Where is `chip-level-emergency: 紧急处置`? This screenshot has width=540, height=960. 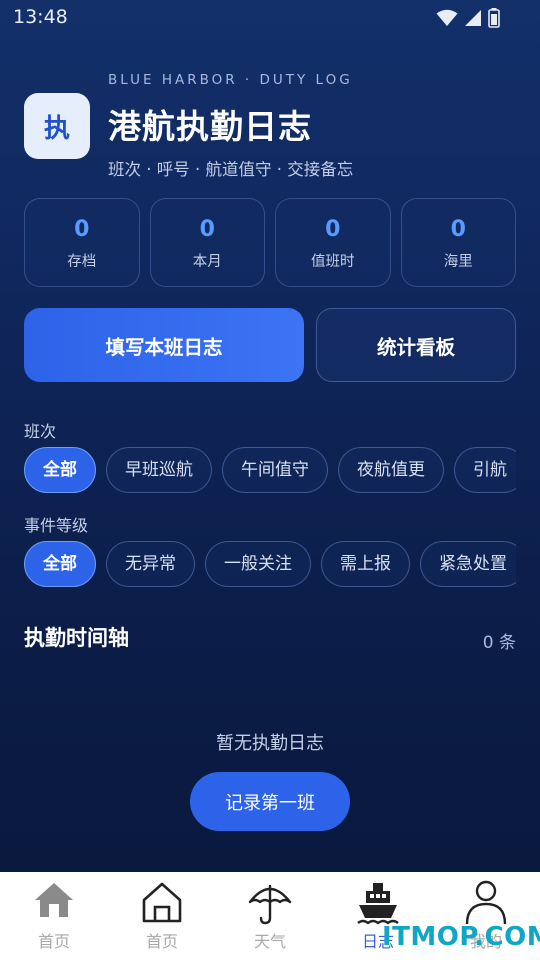 chip-level-emergency: 紧急处置 is located at coordinates (468, 564).